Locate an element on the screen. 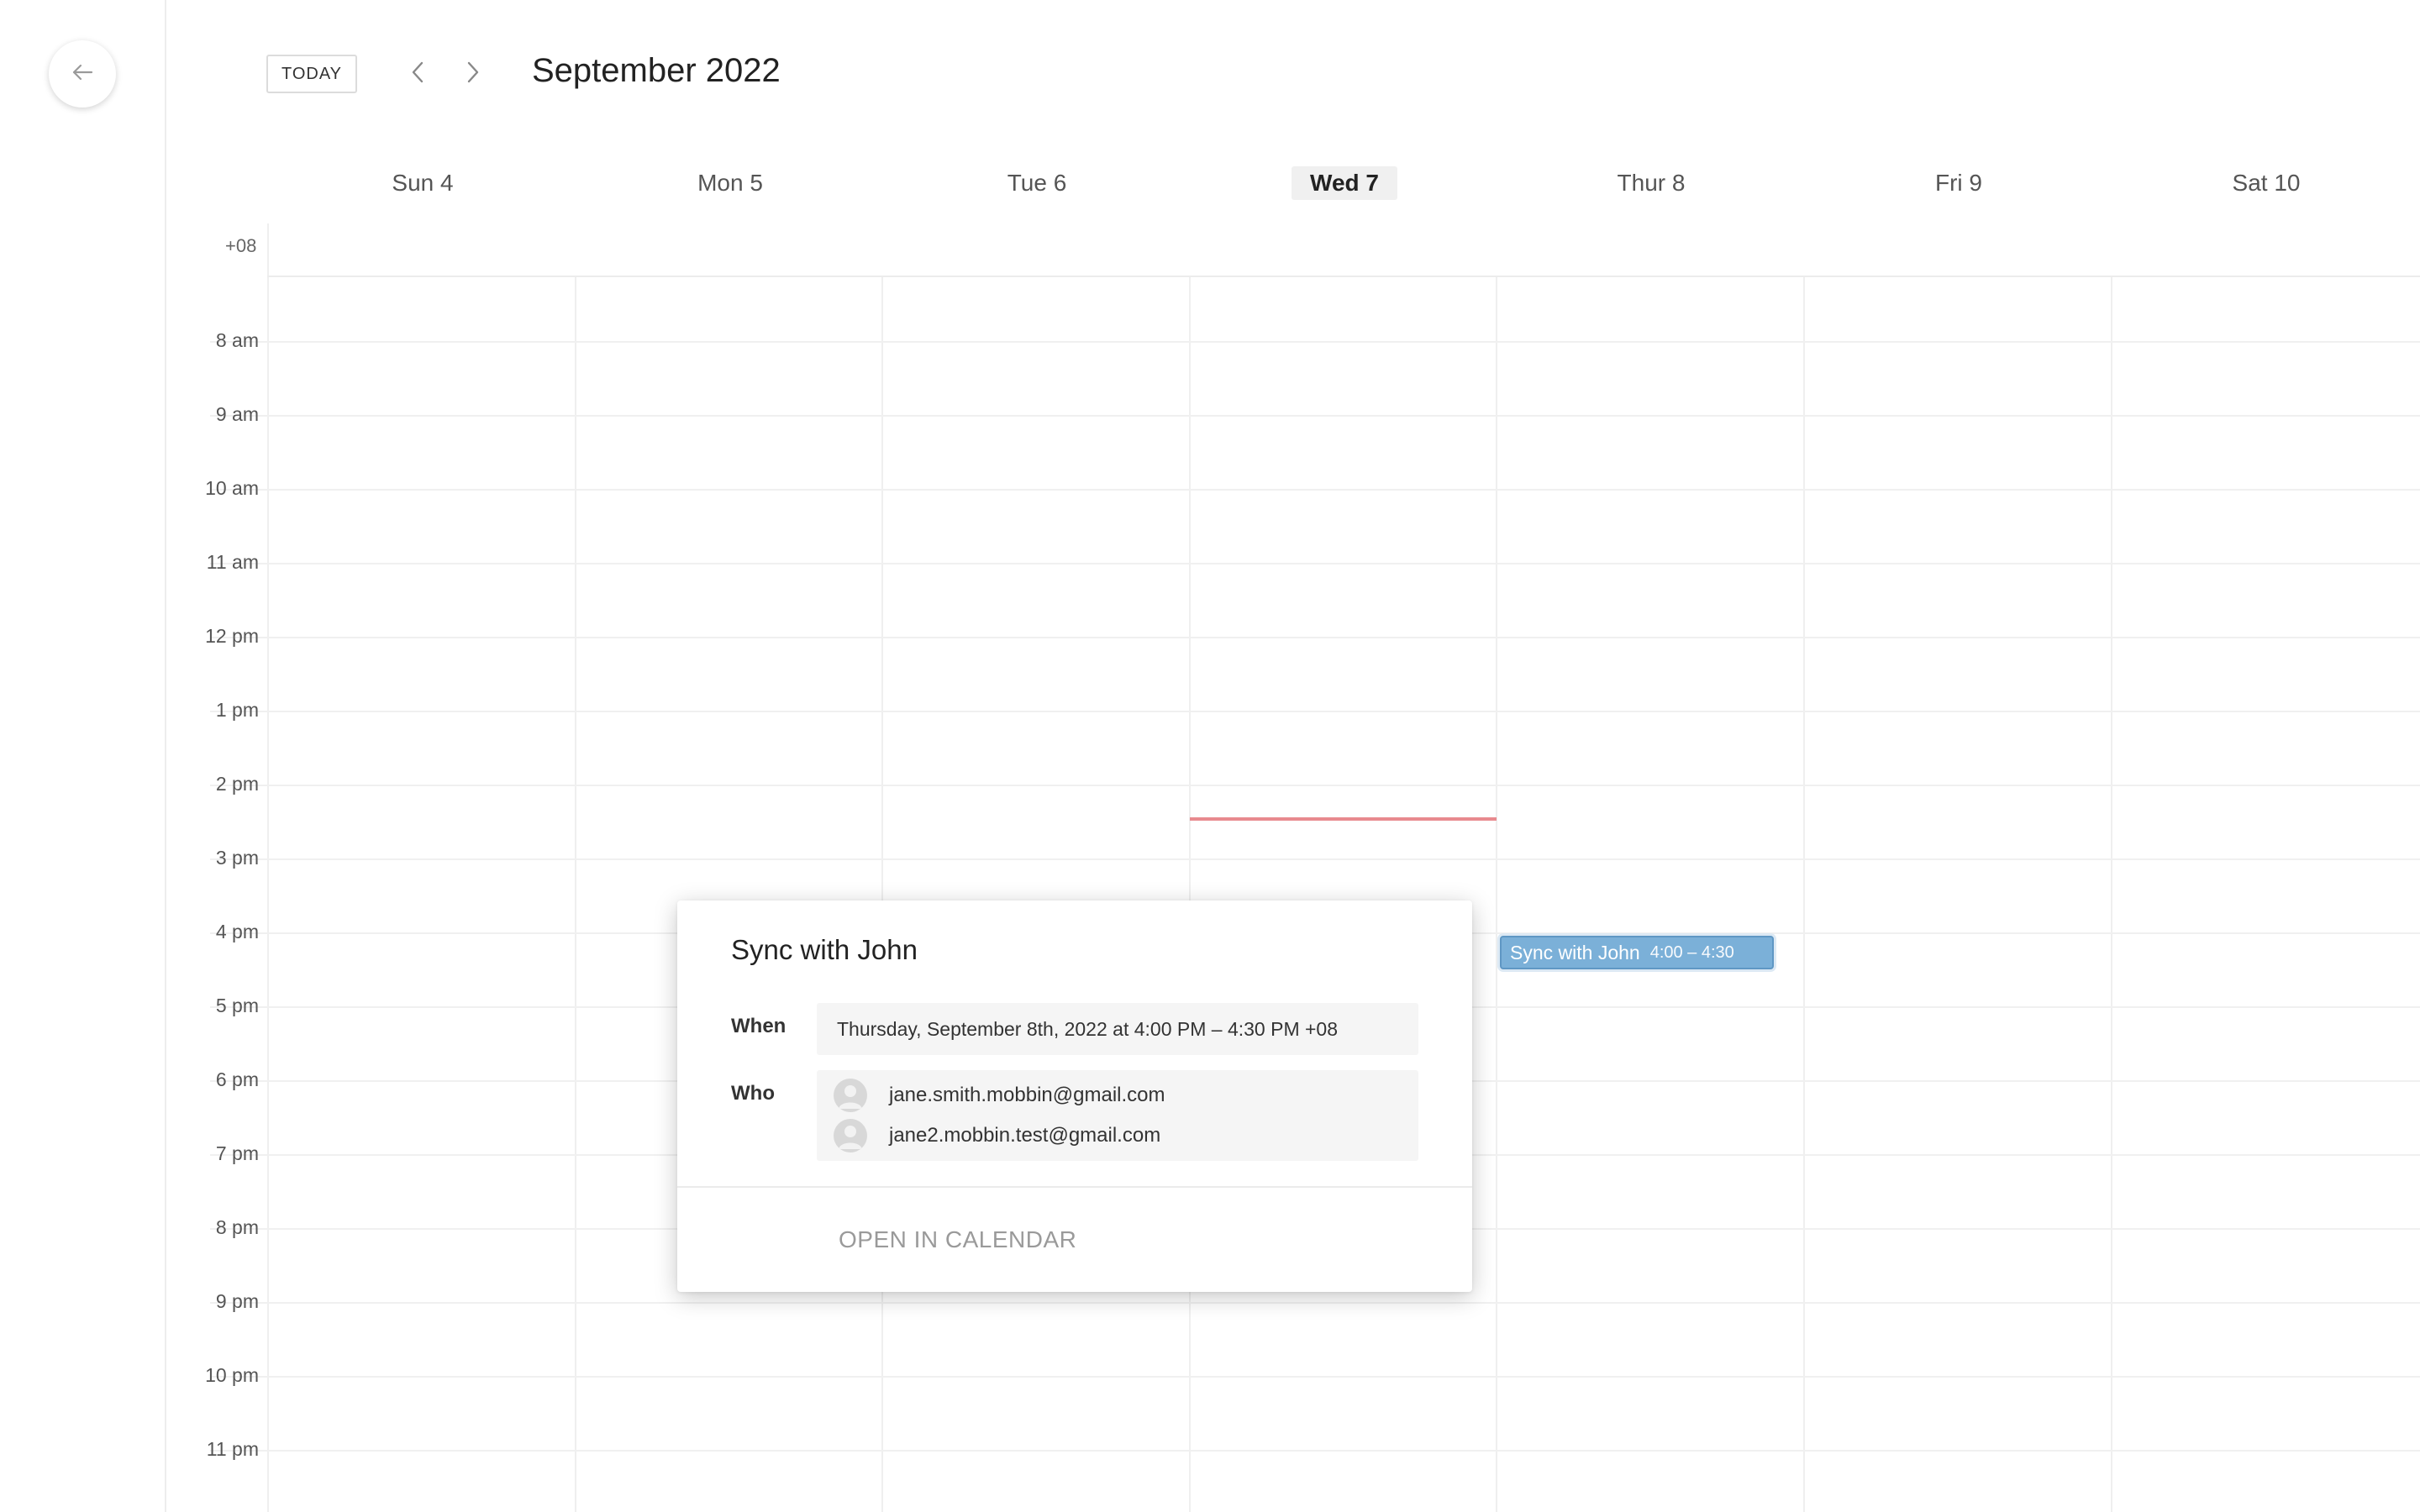 The height and width of the screenshot is (1512, 2420). arrow-left-icon is located at coordinates (82, 74).